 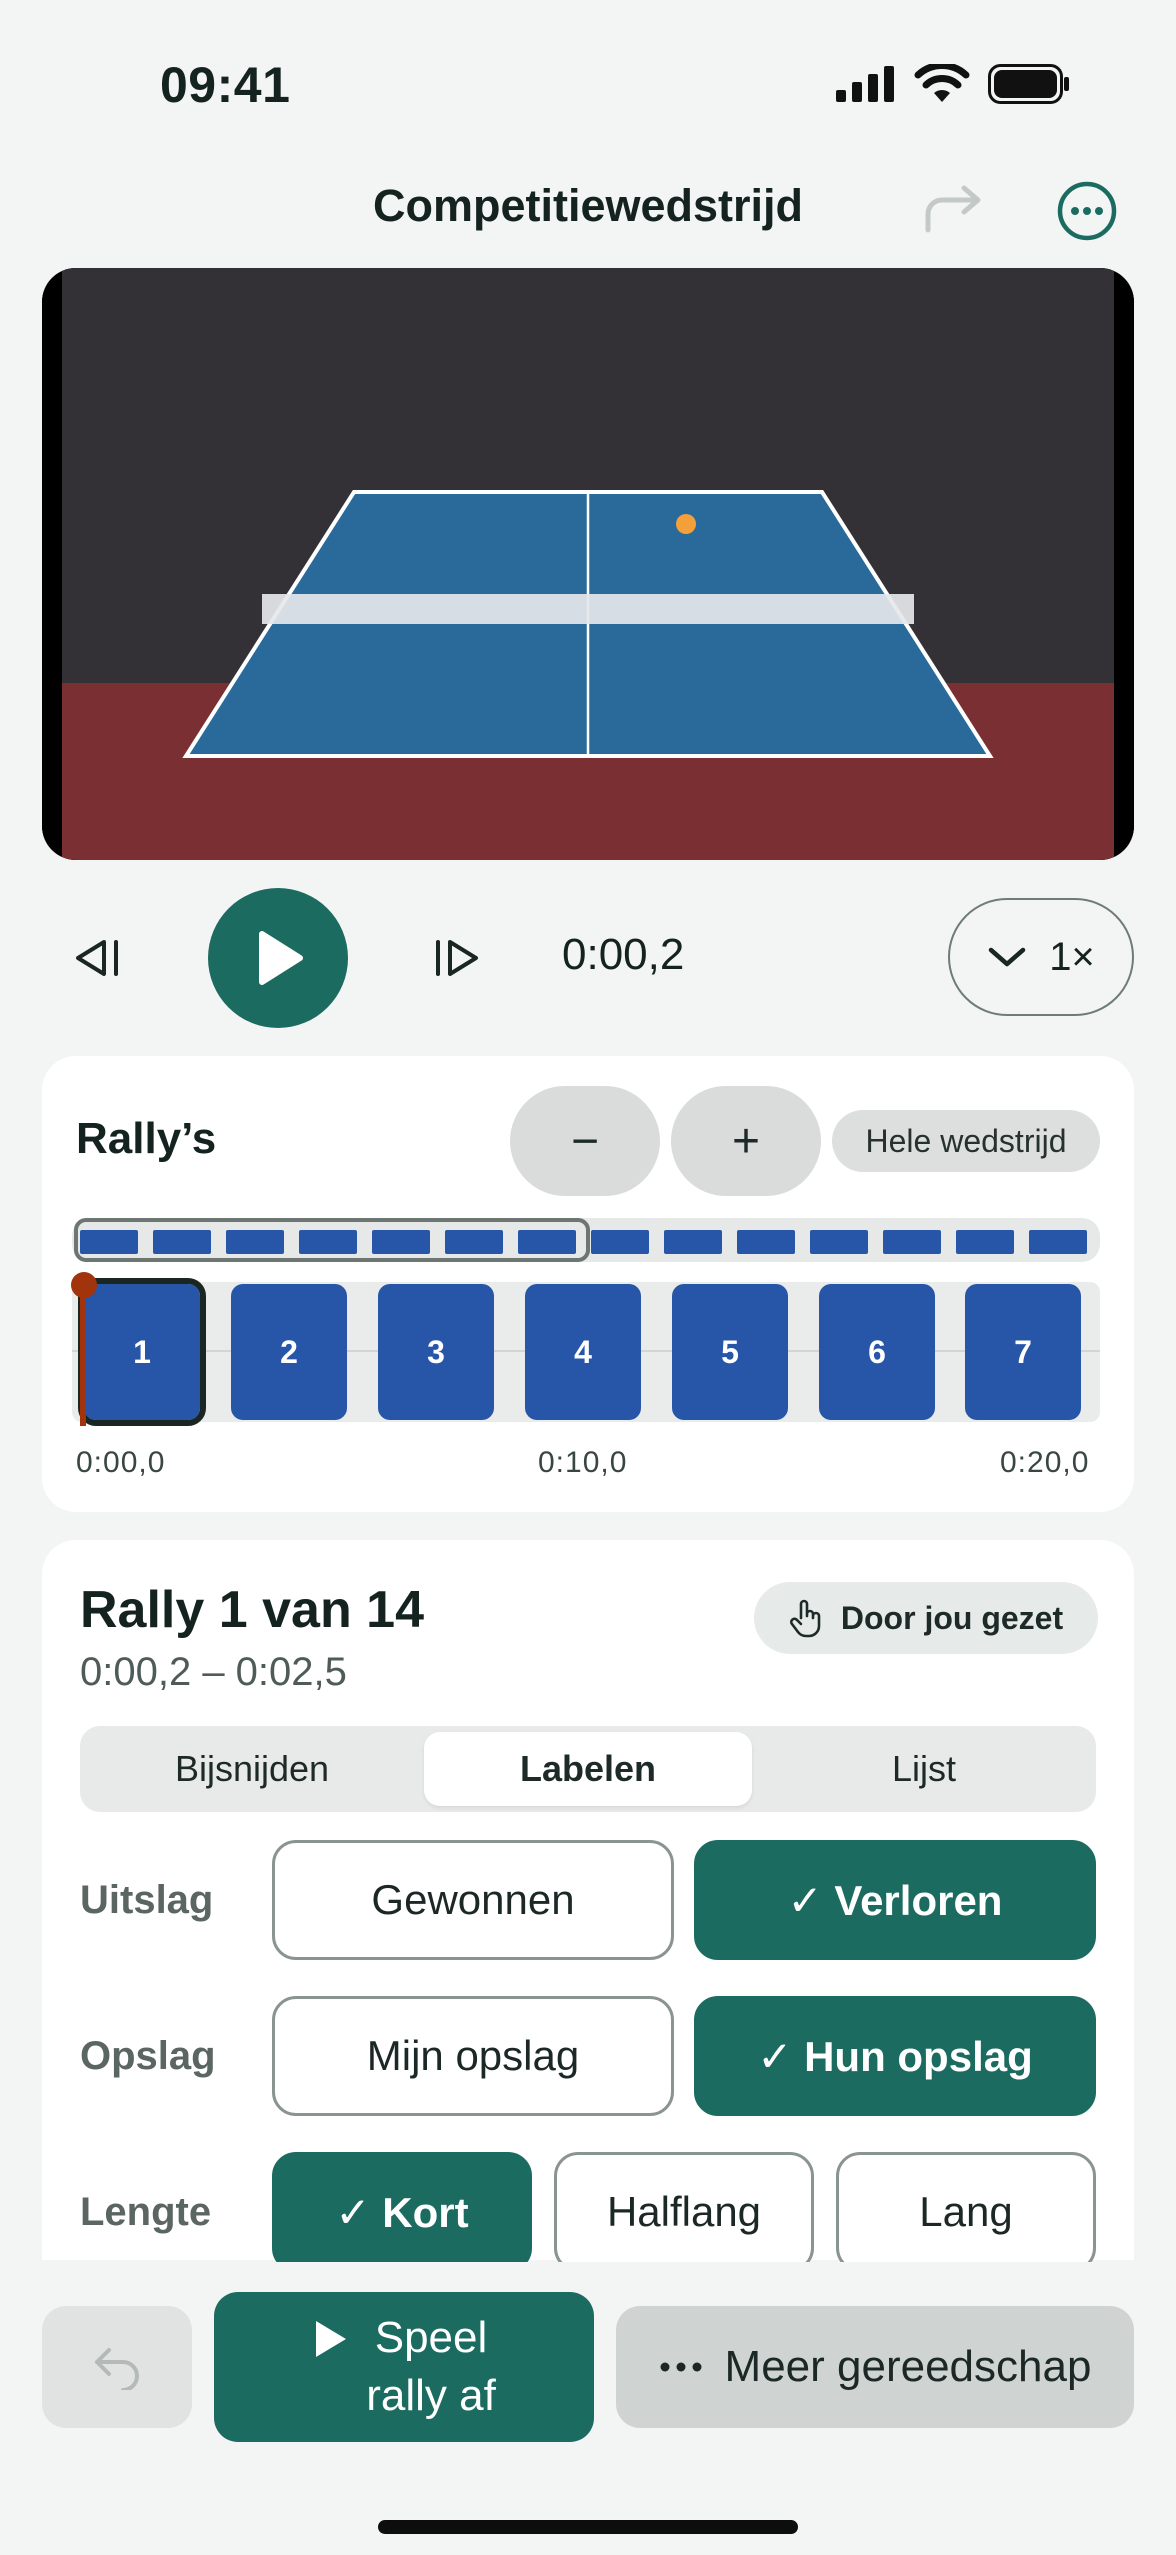 What do you see at coordinates (623, 954) in the screenshot?
I see `playback-time: 0:00,2` at bounding box center [623, 954].